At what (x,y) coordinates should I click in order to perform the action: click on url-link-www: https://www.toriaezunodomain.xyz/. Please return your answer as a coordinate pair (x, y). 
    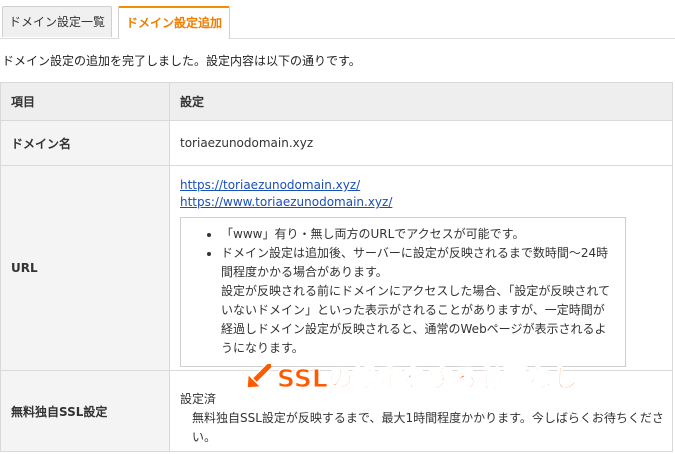
    Looking at the image, I should click on (426, 202).